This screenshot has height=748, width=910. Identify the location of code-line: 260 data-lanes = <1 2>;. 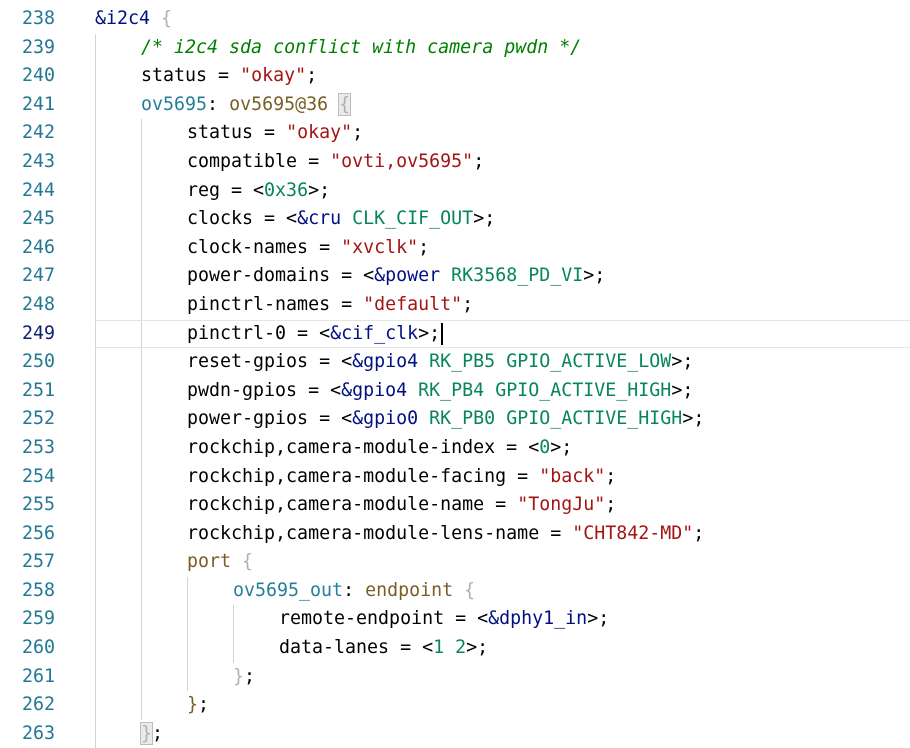
(455, 648).